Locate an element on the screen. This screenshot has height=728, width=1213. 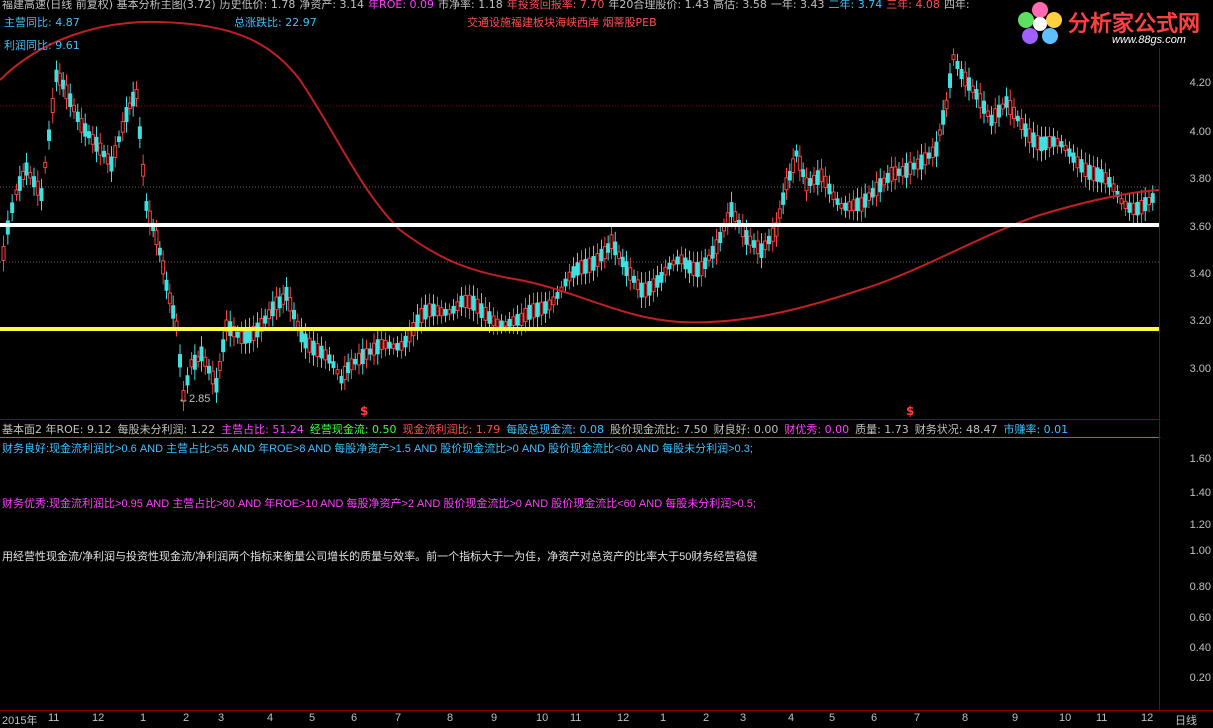
date-tick: 6 is located at coordinates (874, 718).